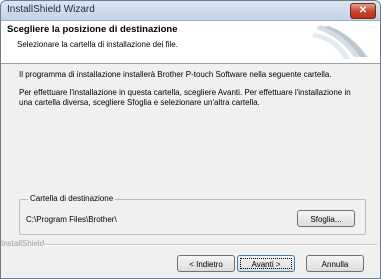  Describe the element at coordinates (71, 219) in the screenshot. I see `destination-path: C:\Program Files\Brother\` at that location.